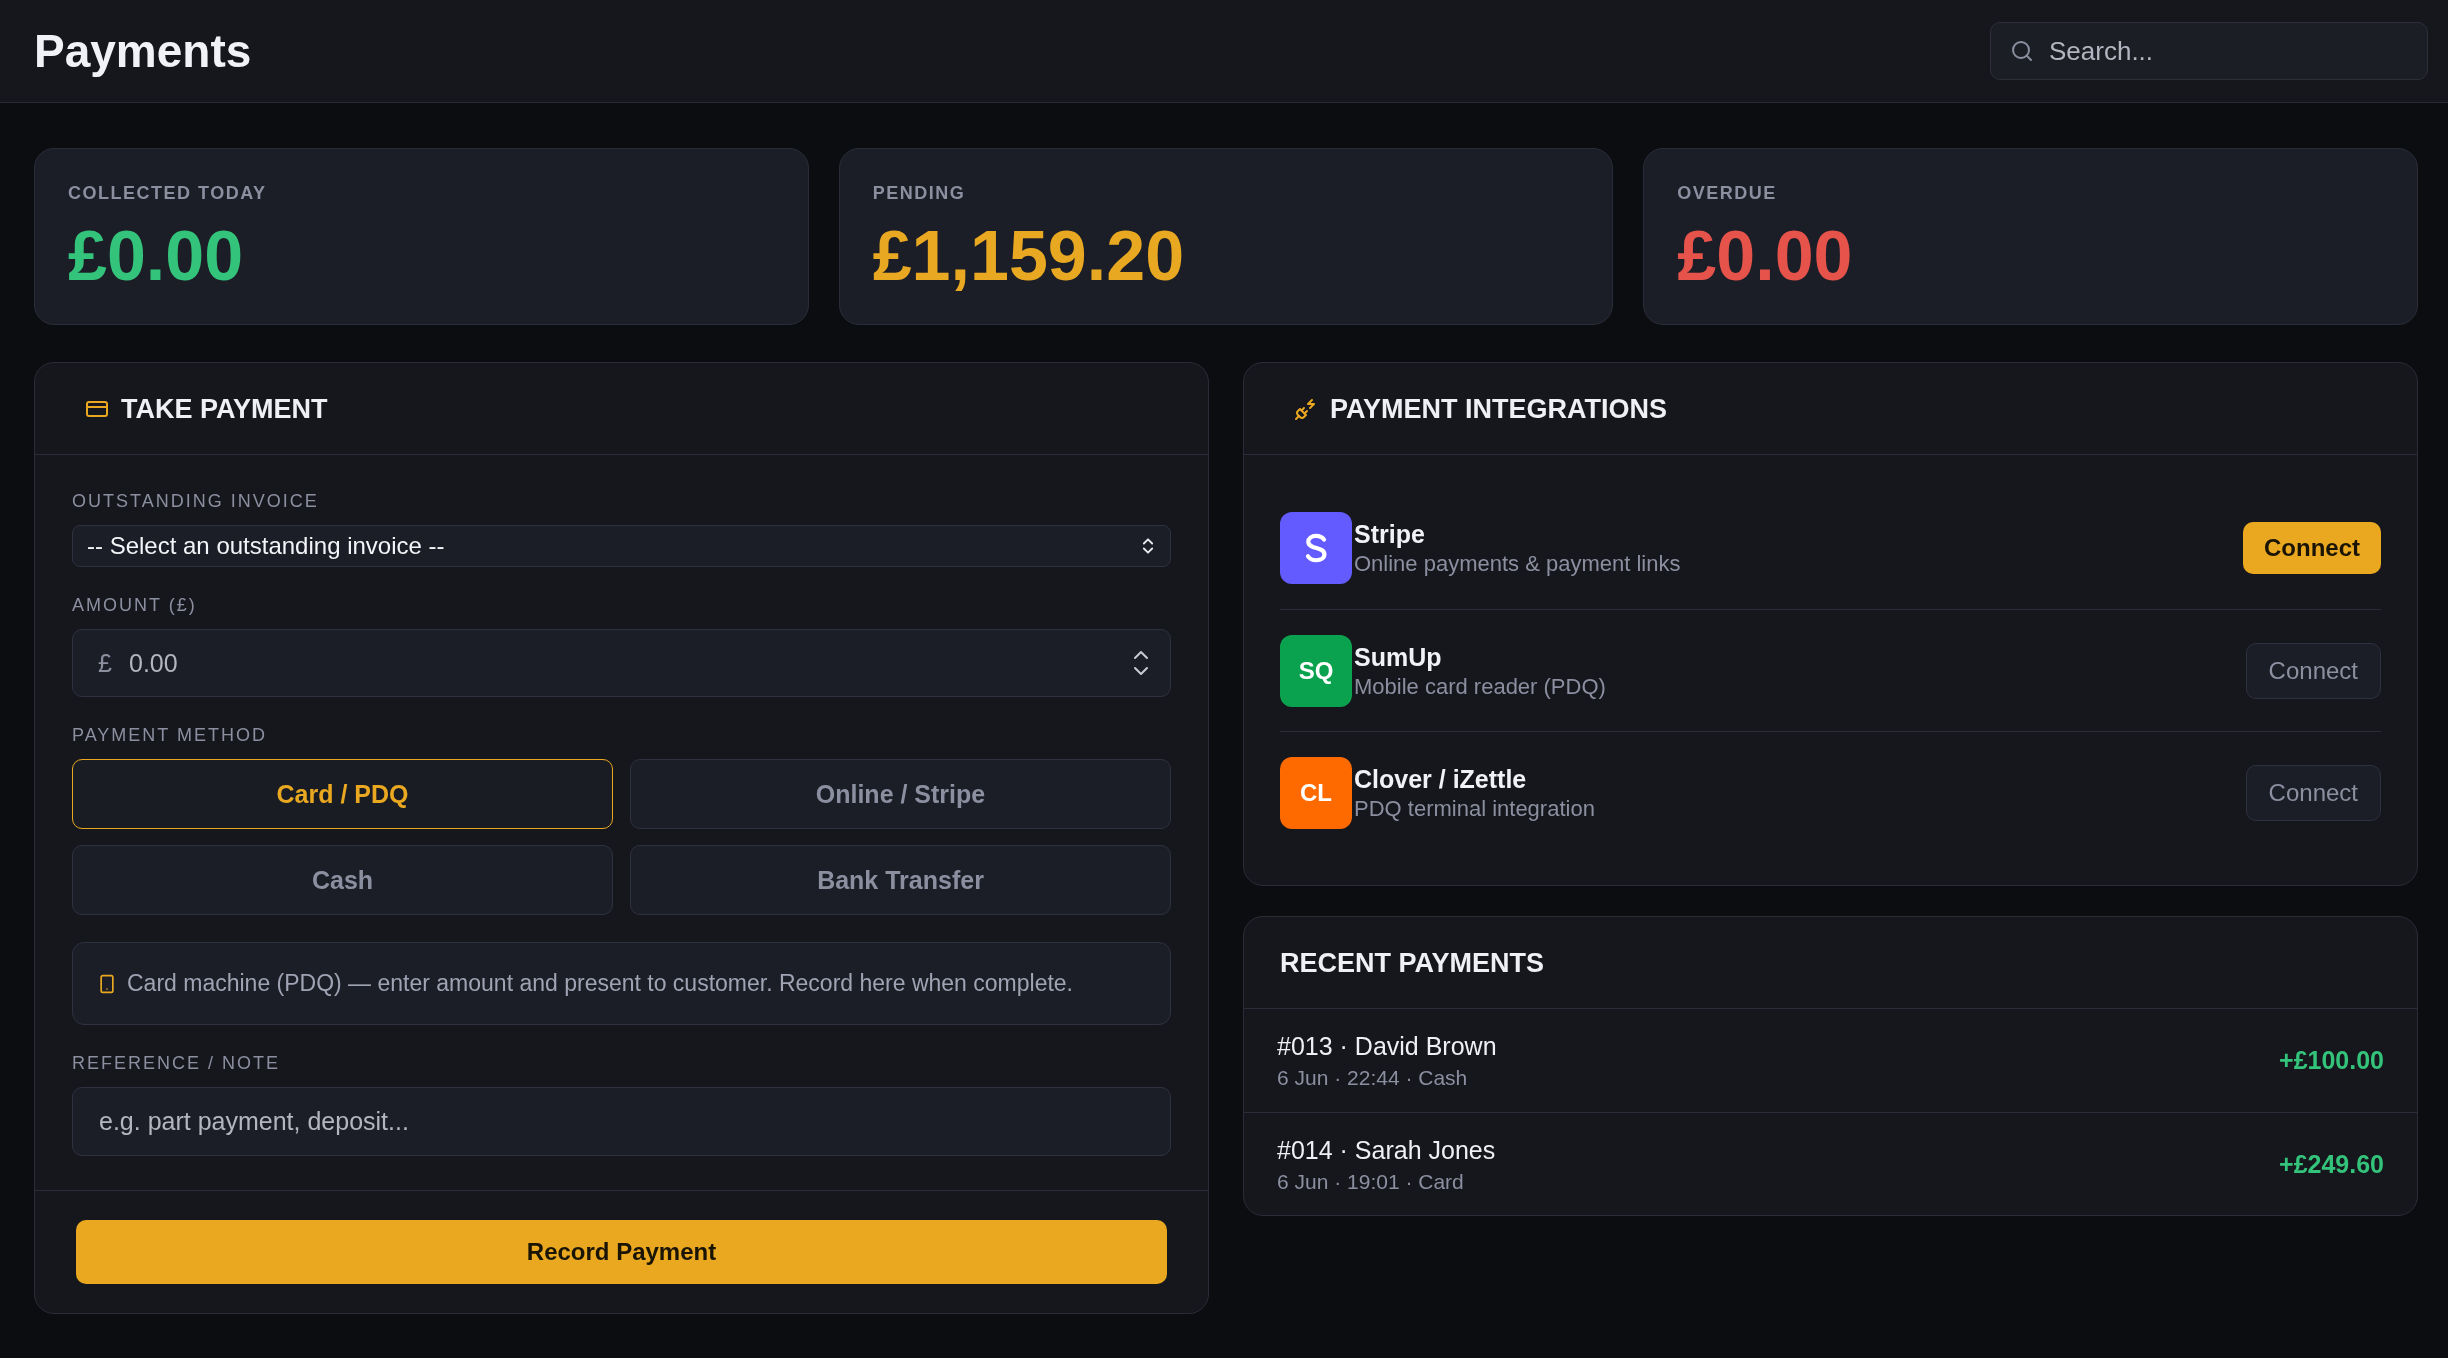 The width and height of the screenshot is (2448, 1358). What do you see at coordinates (1499, 408) in the screenshot?
I see `panel-title: PAYMENT INTEGRATIONS` at bounding box center [1499, 408].